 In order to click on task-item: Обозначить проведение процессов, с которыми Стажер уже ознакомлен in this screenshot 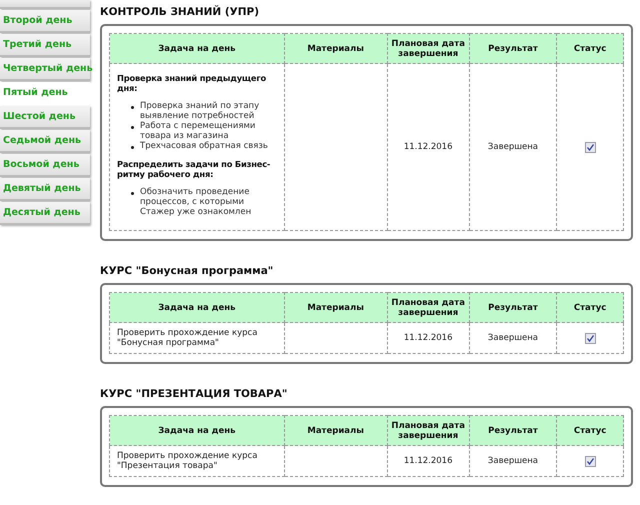, I will do `click(196, 202)`.